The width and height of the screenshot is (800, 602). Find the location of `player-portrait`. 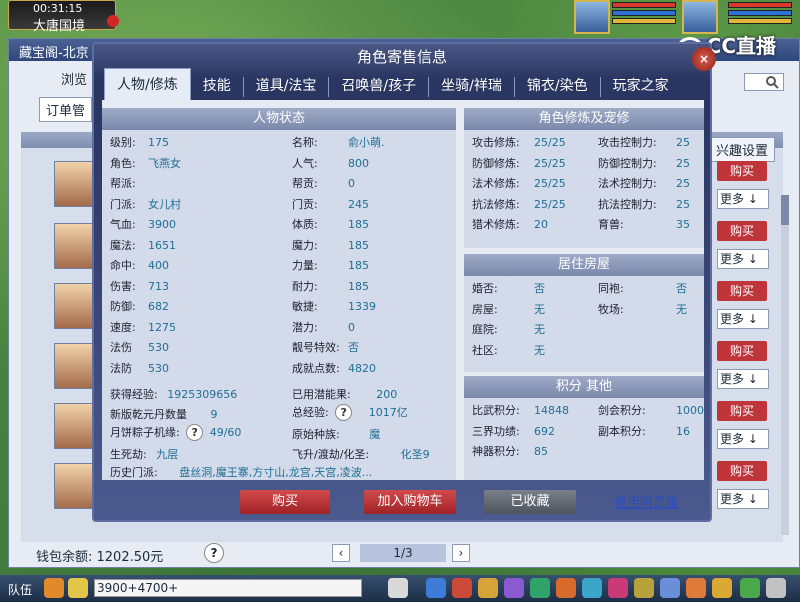

player-portrait is located at coordinates (700, 17).